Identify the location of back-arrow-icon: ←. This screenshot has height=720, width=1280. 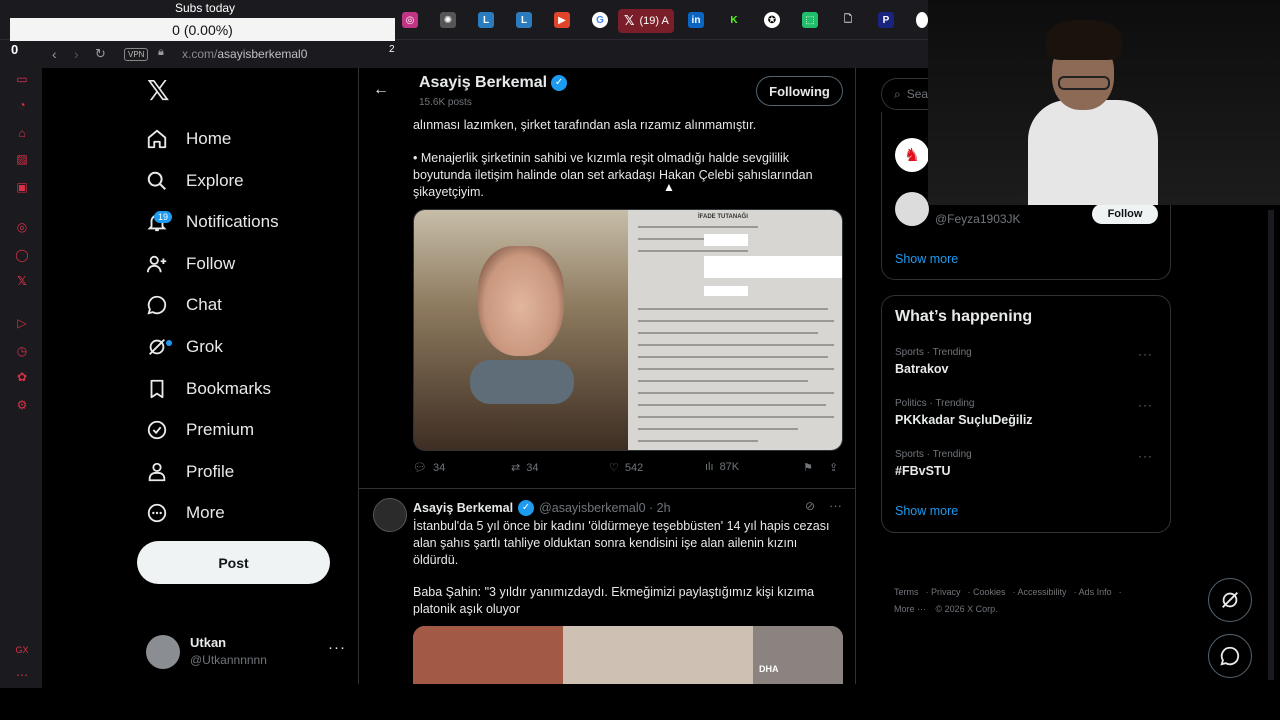
(381, 90).